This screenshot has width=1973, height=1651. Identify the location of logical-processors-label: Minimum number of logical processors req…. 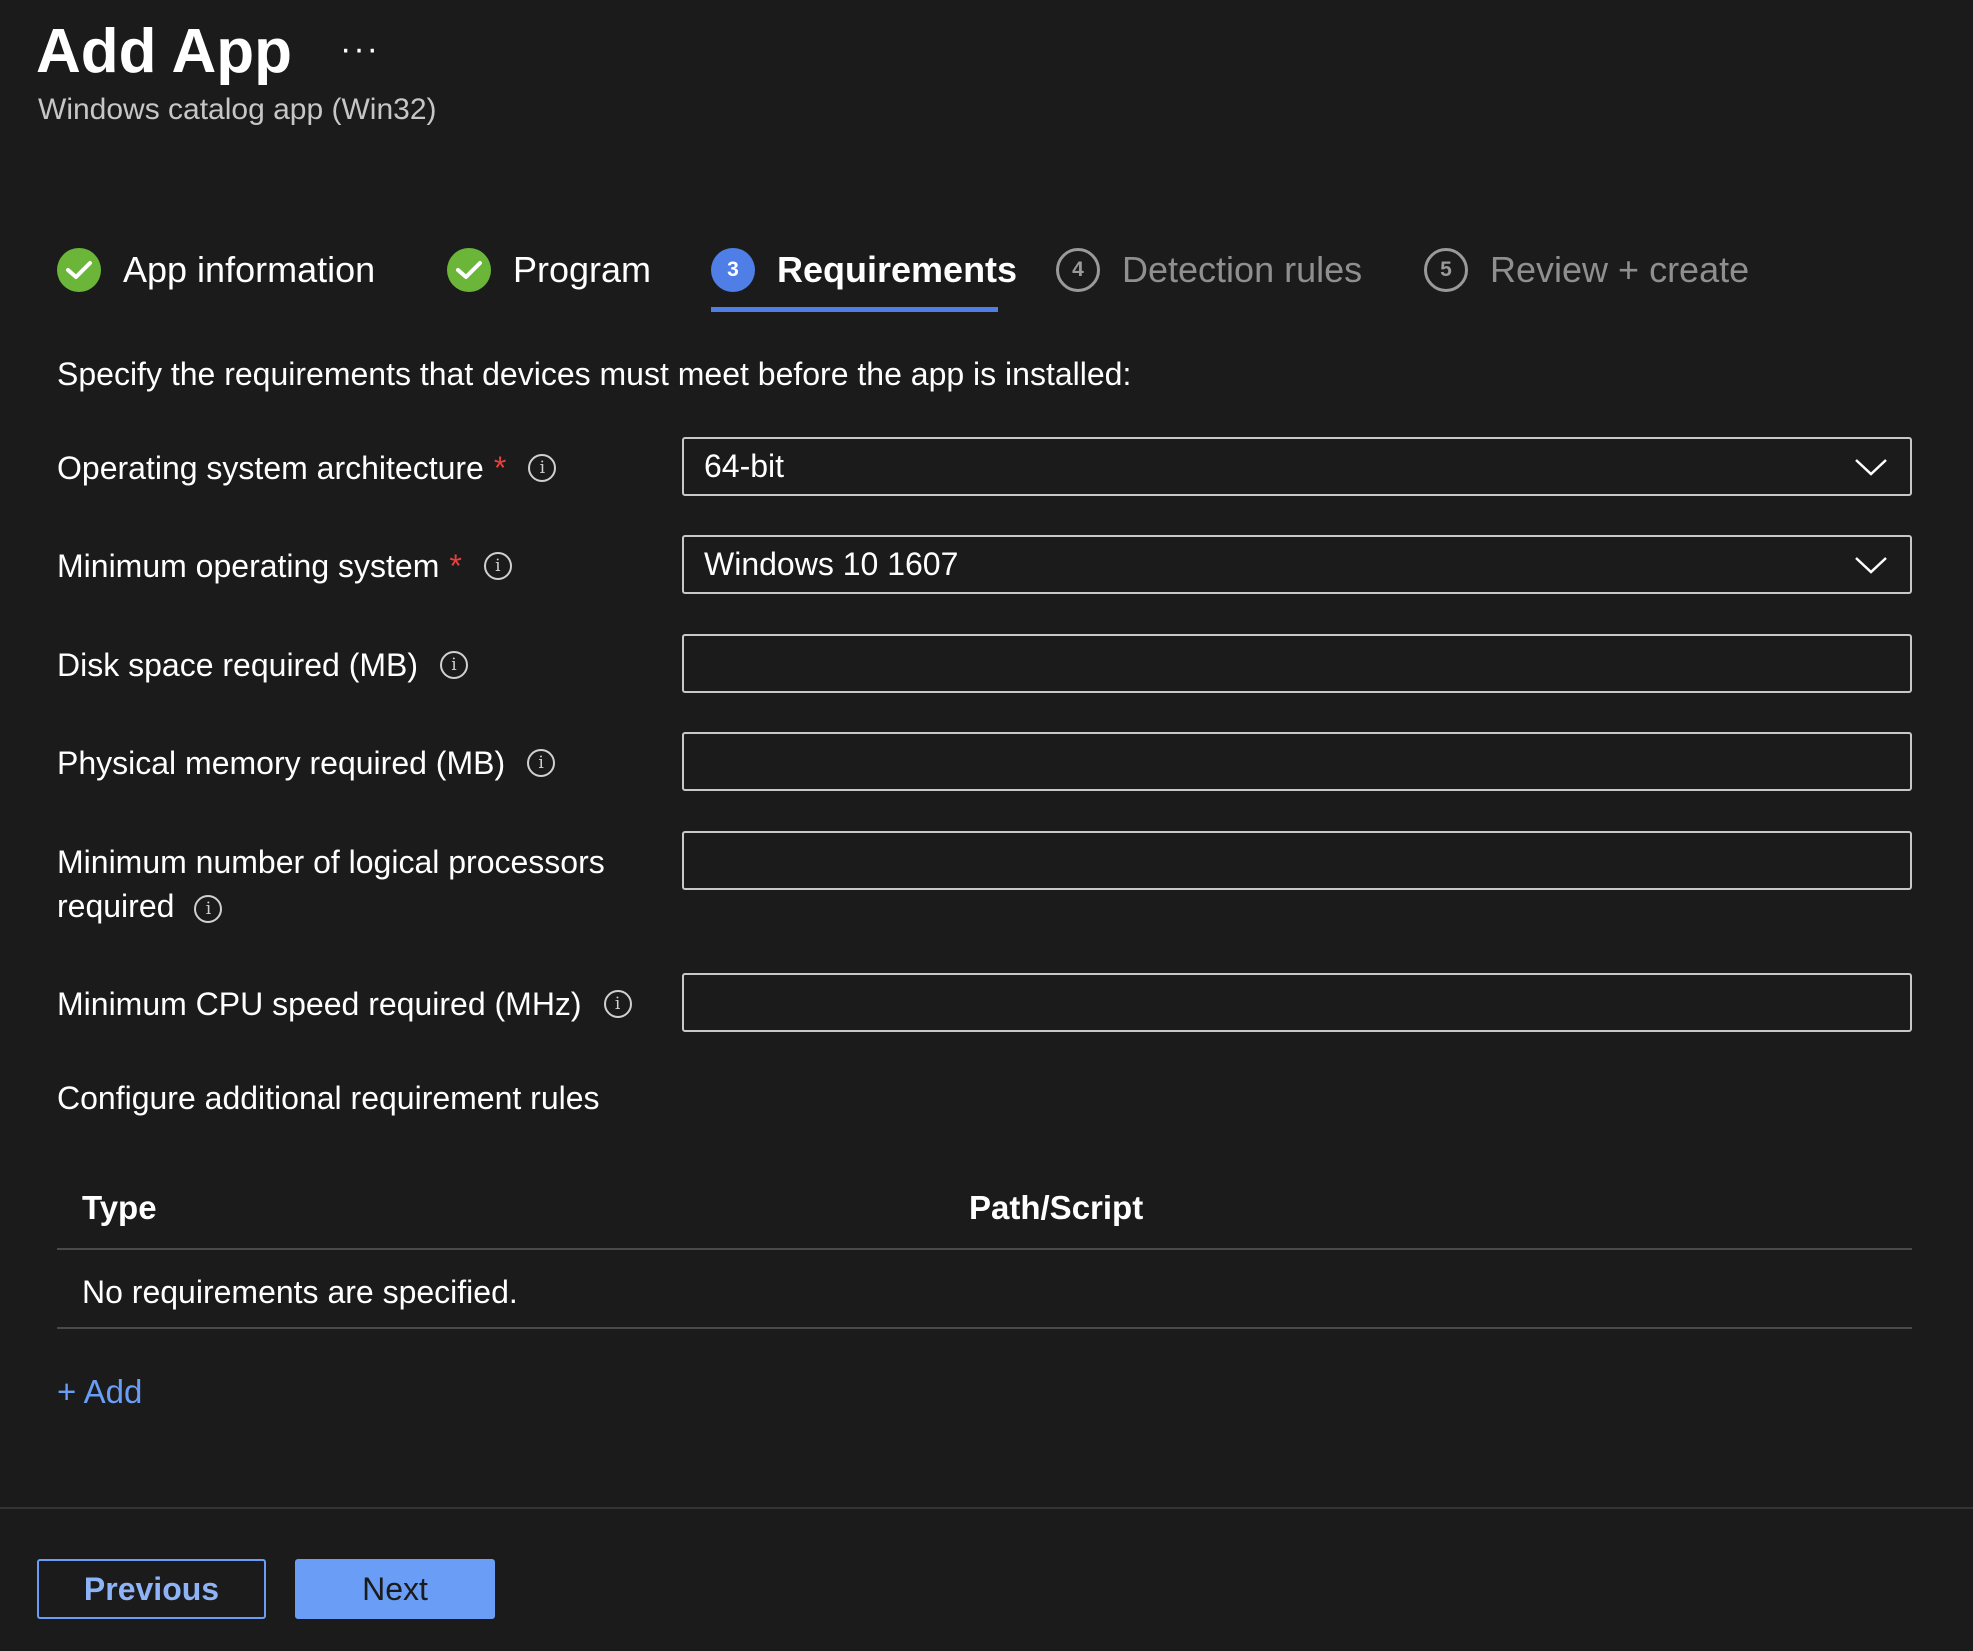
(357, 884).